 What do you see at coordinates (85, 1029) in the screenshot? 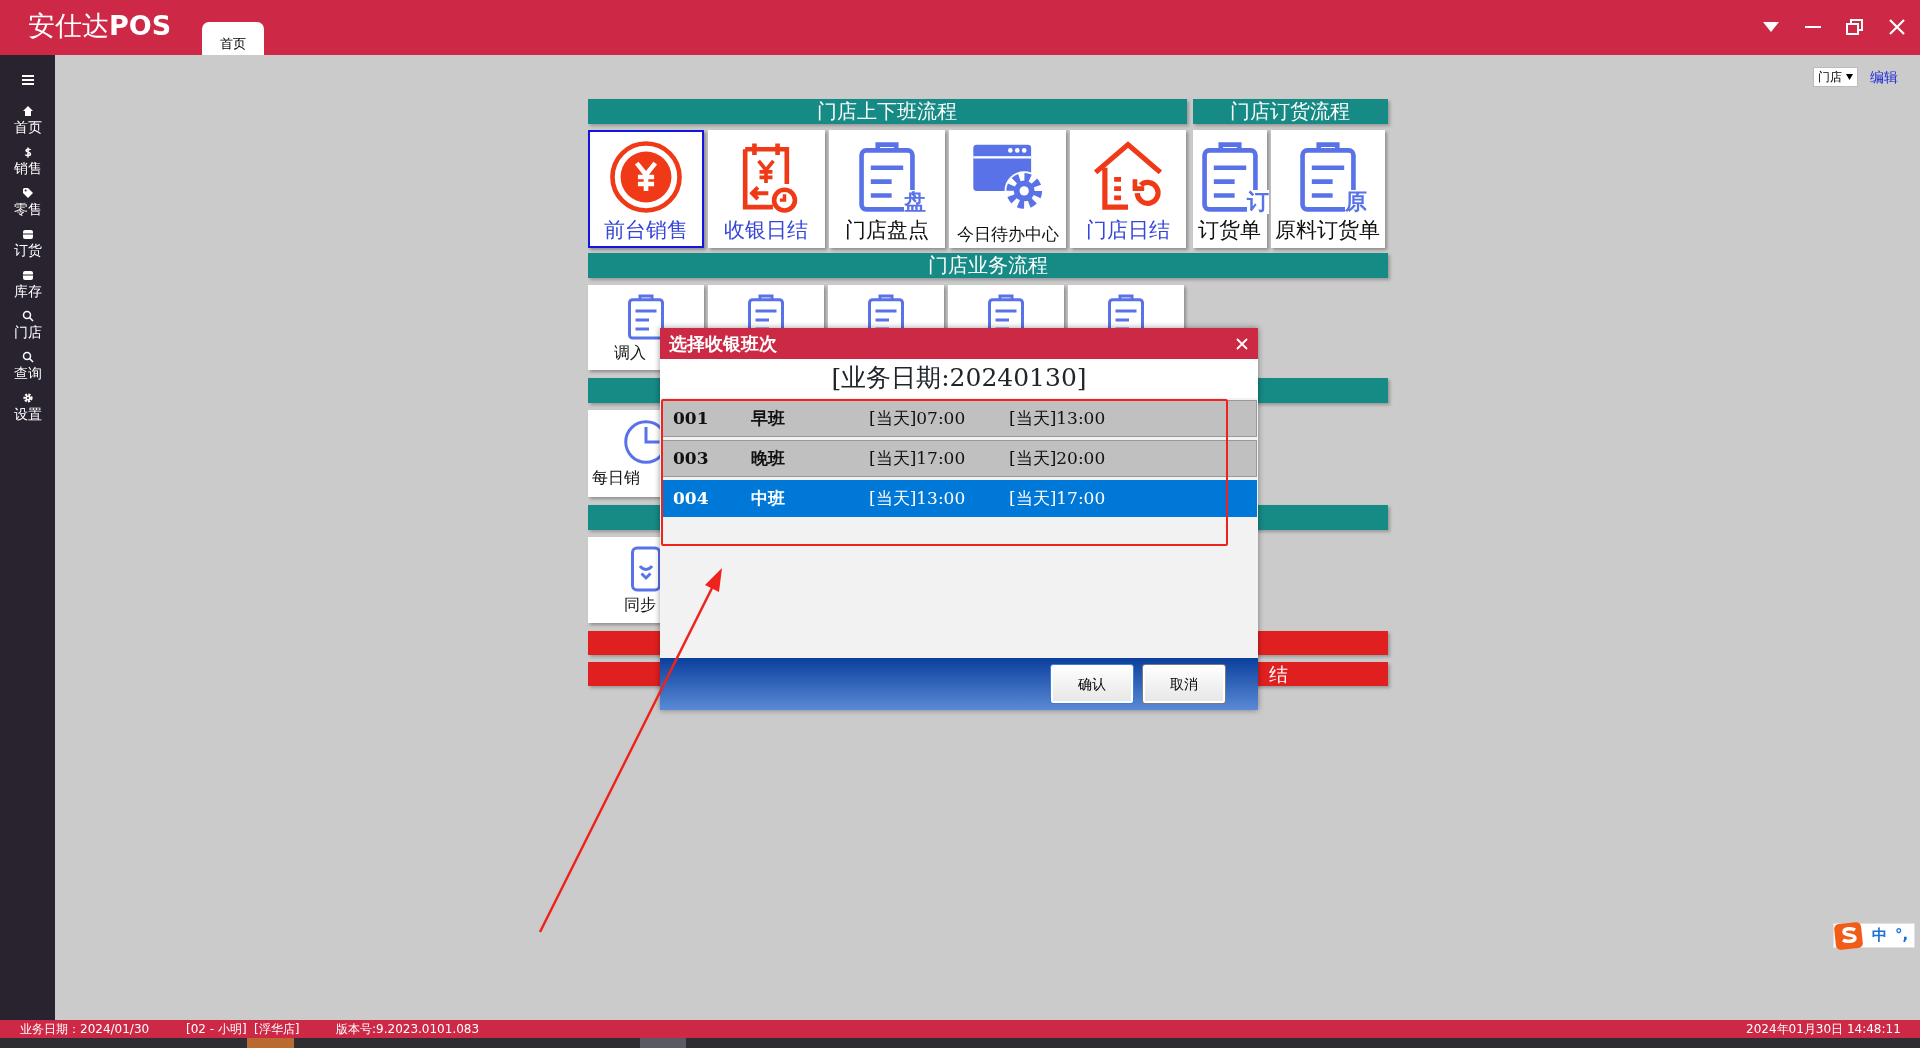
I see `business-date: 业务日期：2024/01/30` at bounding box center [85, 1029].